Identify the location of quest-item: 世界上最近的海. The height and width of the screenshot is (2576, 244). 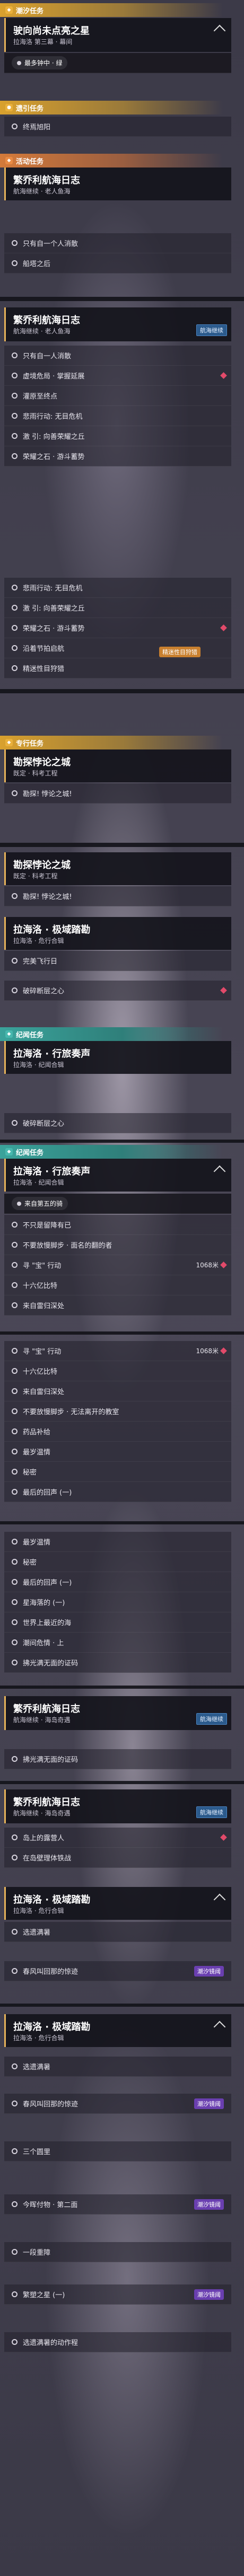
(118, 1622).